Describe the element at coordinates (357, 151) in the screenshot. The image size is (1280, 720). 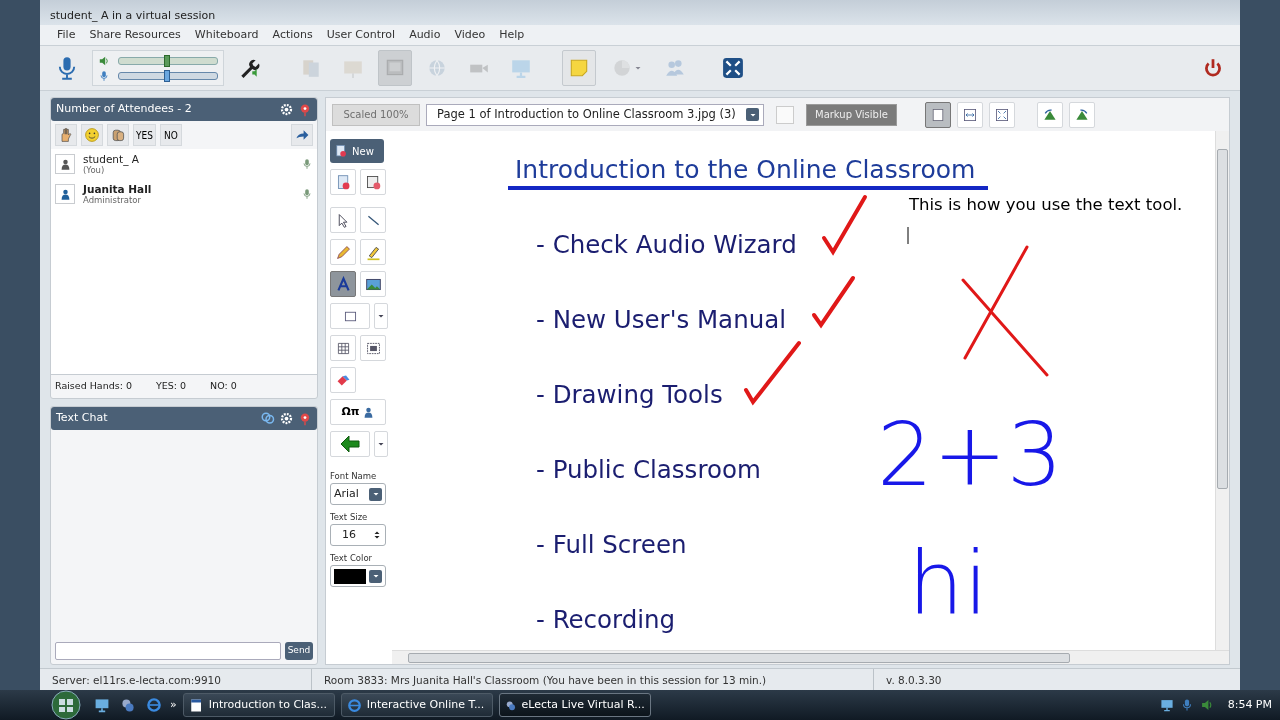
I see `new-page-button: New` at that location.